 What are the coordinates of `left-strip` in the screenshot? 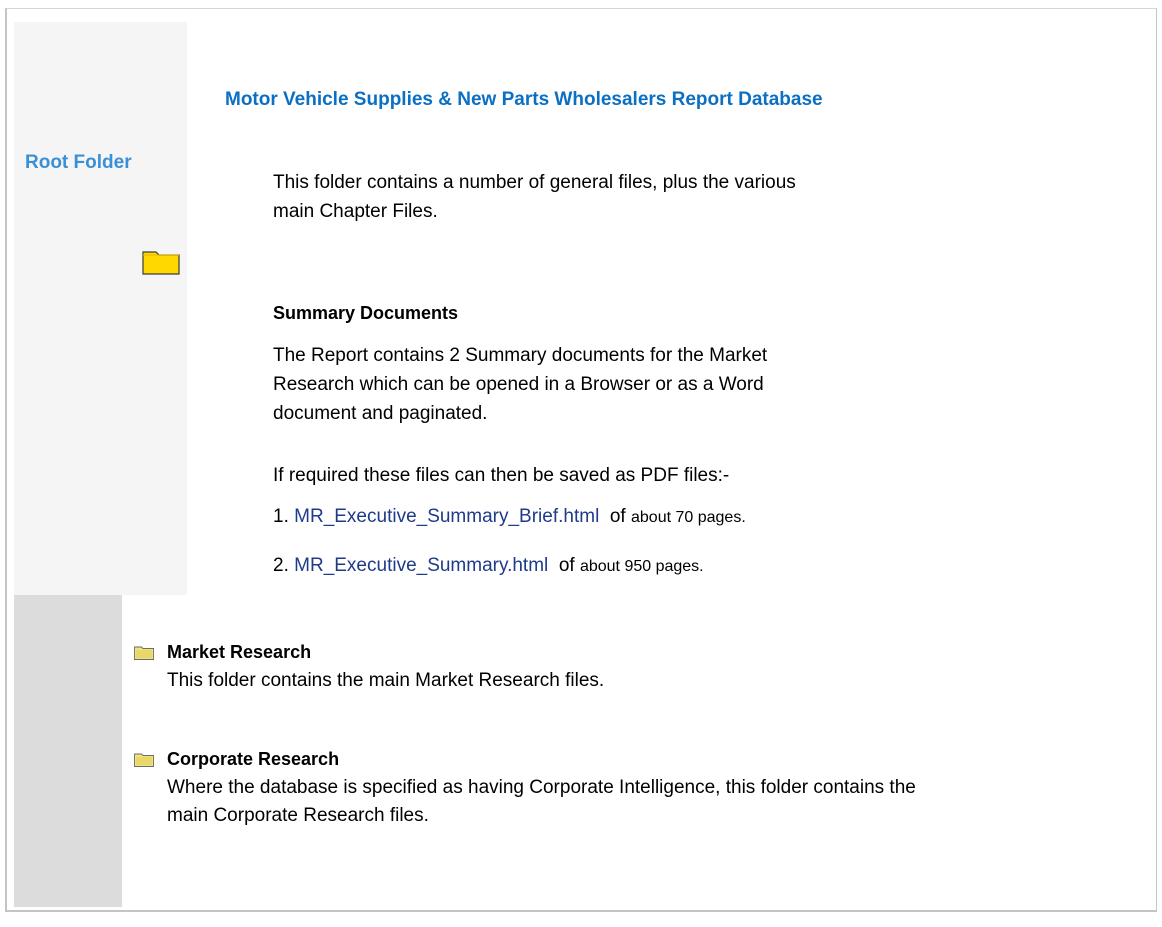 It's located at (68, 751).